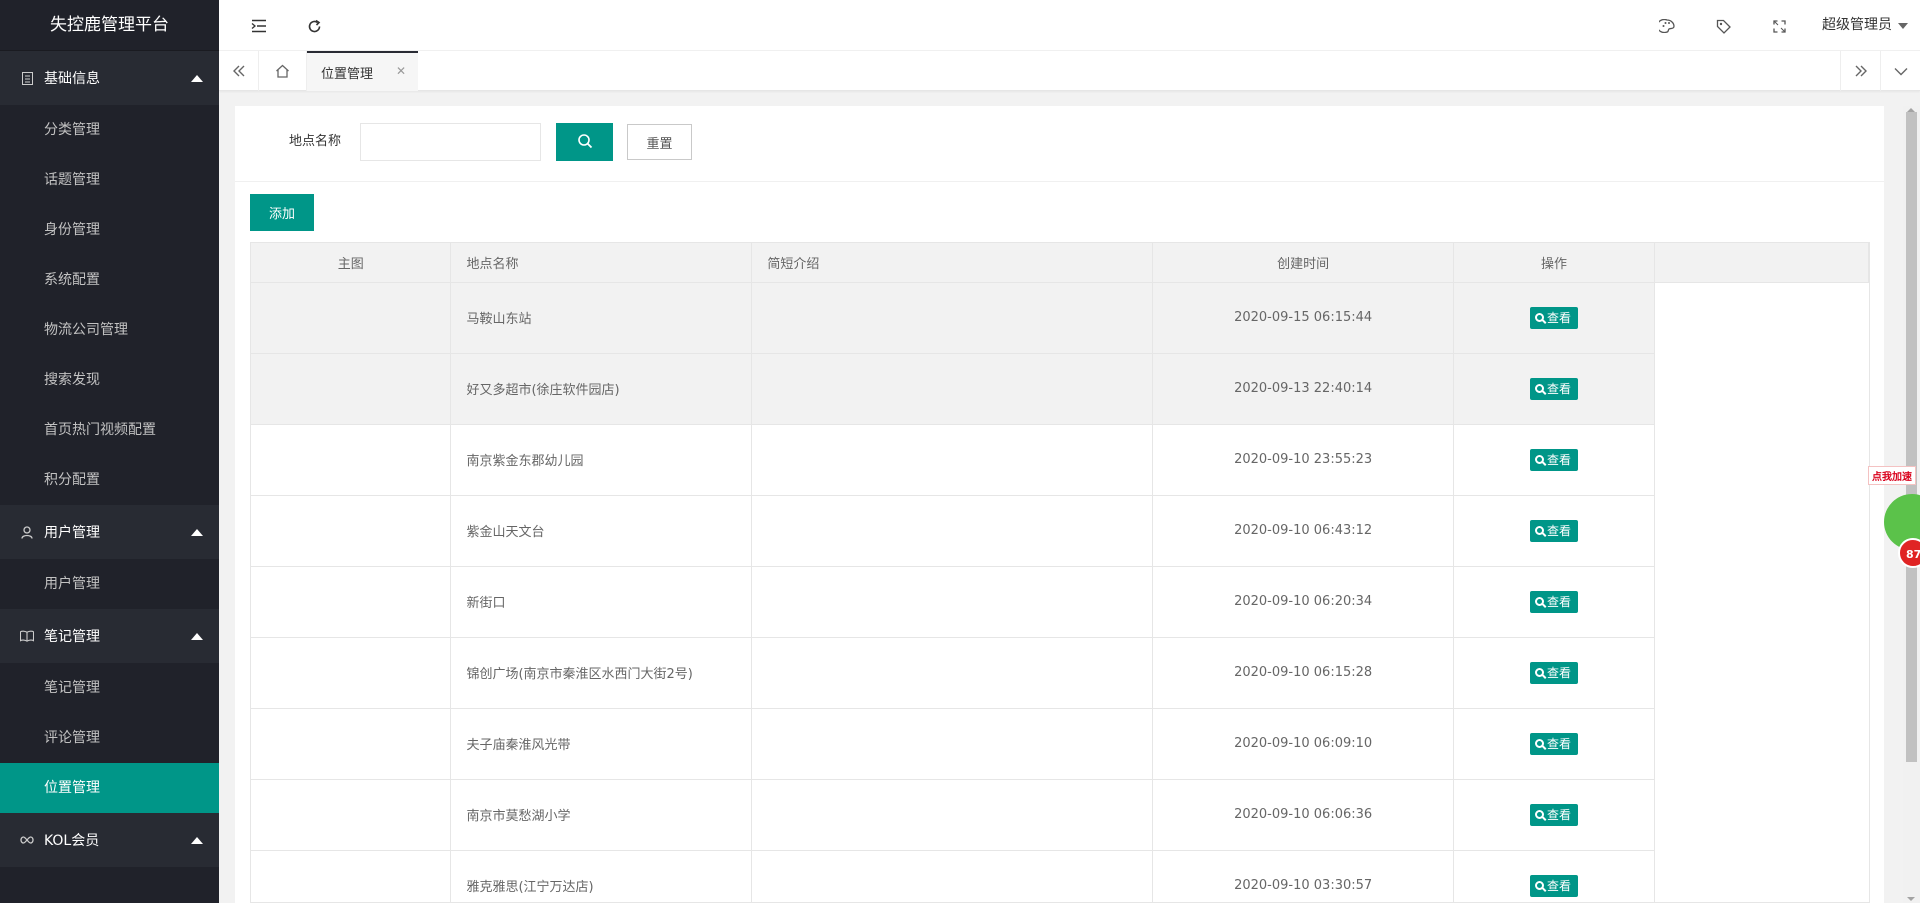  What do you see at coordinates (1892, 526) in the screenshot?
I see `float-accelerate-widget: 点我加速 87` at bounding box center [1892, 526].